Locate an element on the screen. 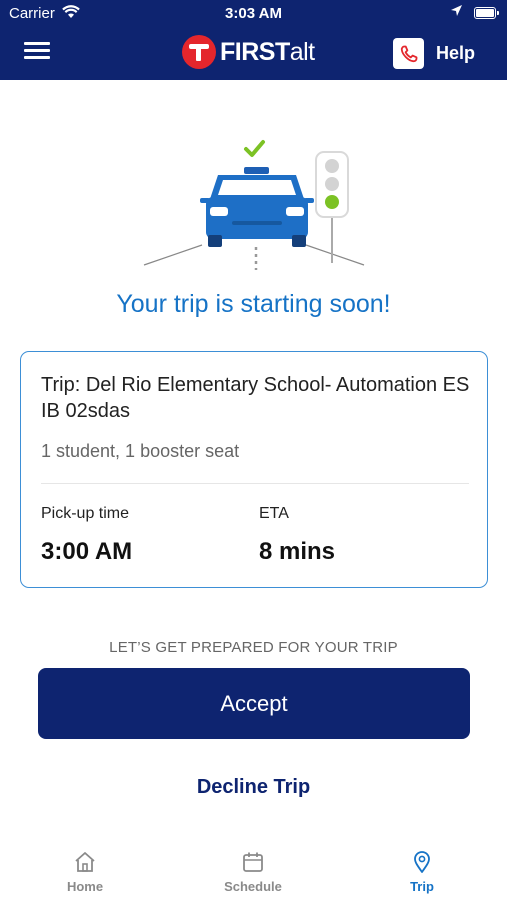  top-bar: Carrier 3:03 AM FIRSTalt Help is located at coordinates (253, 40).